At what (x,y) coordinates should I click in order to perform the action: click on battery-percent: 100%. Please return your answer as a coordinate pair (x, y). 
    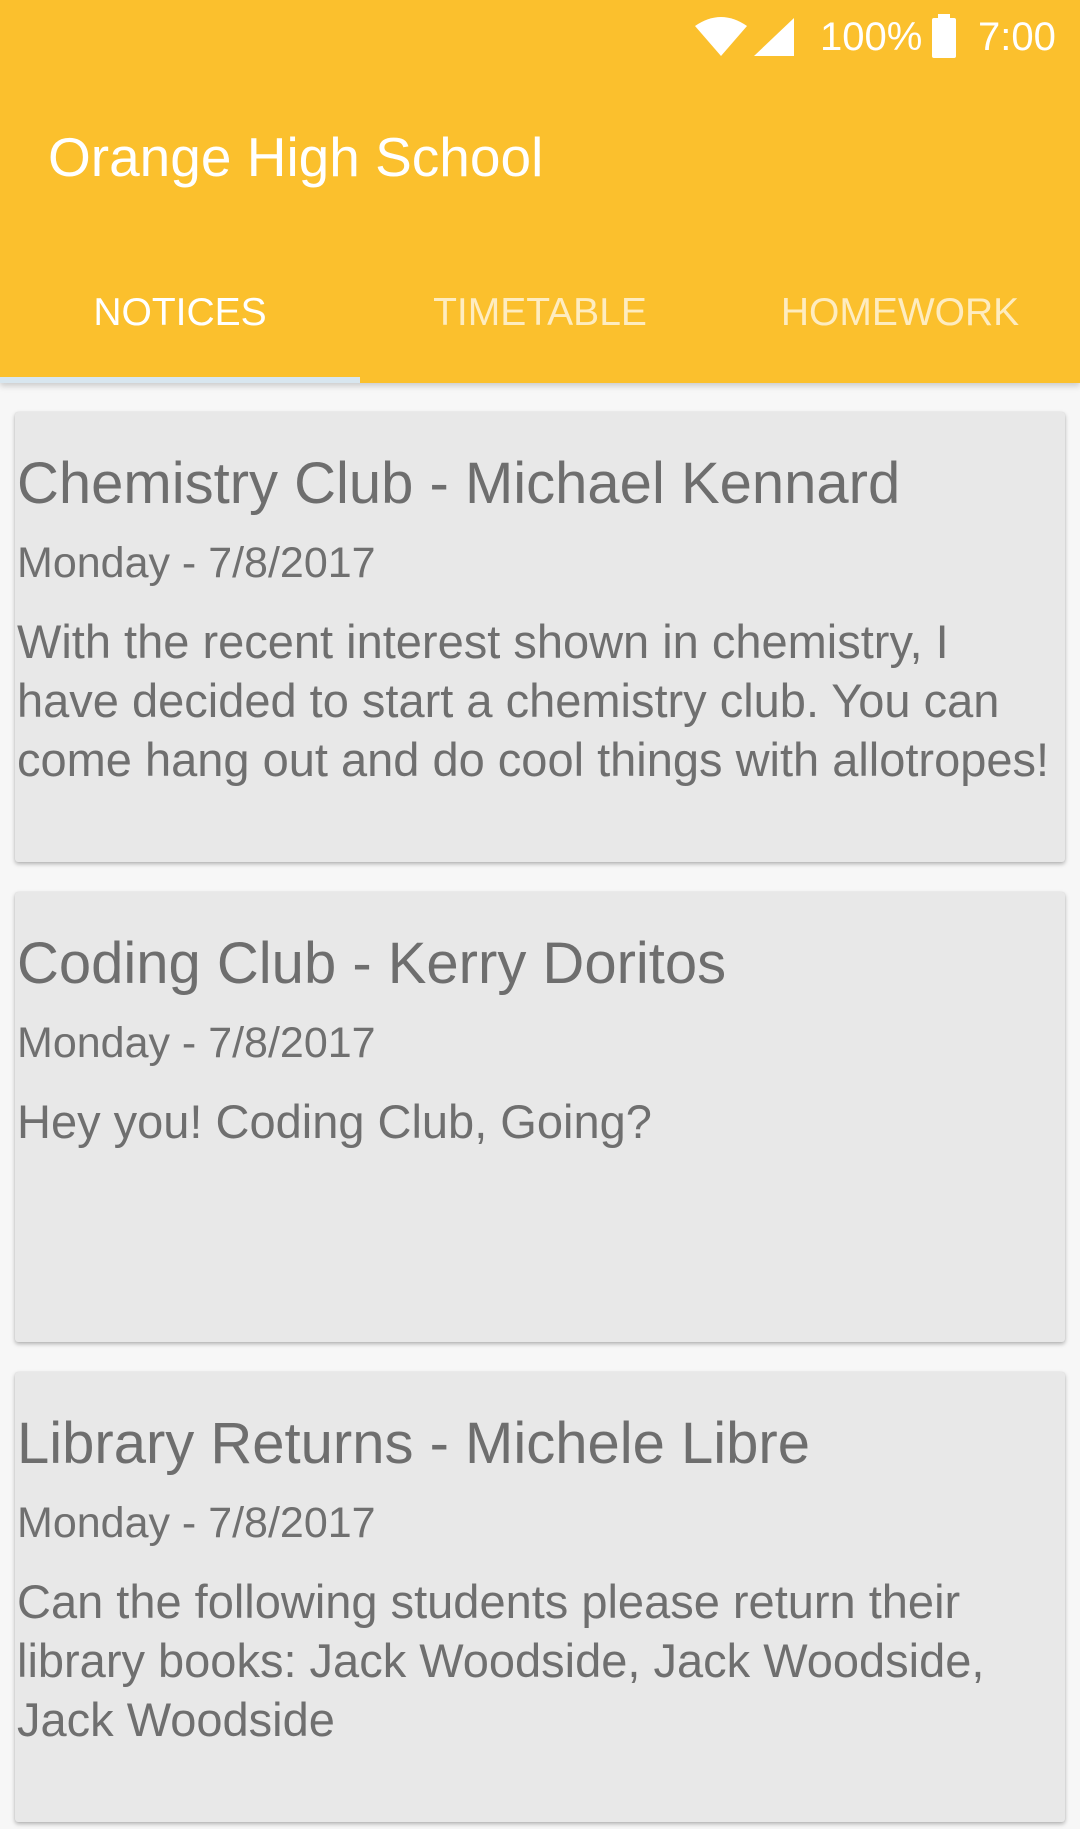
    Looking at the image, I should click on (871, 37).